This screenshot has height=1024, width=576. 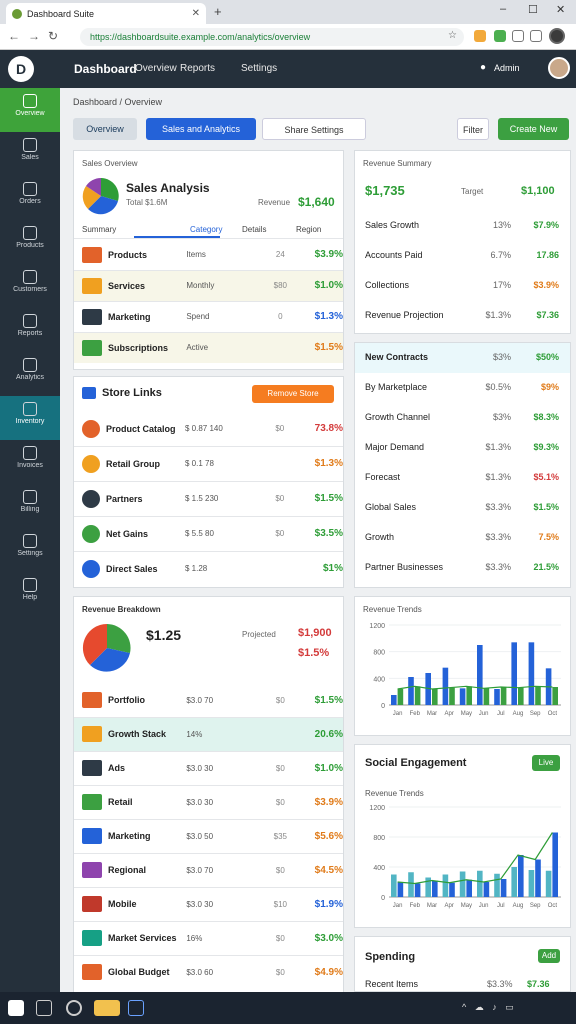 What do you see at coordinates (208, 347) in the screenshot?
I see `table-row: Subscriptions Active $1.5%` at bounding box center [208, 347].